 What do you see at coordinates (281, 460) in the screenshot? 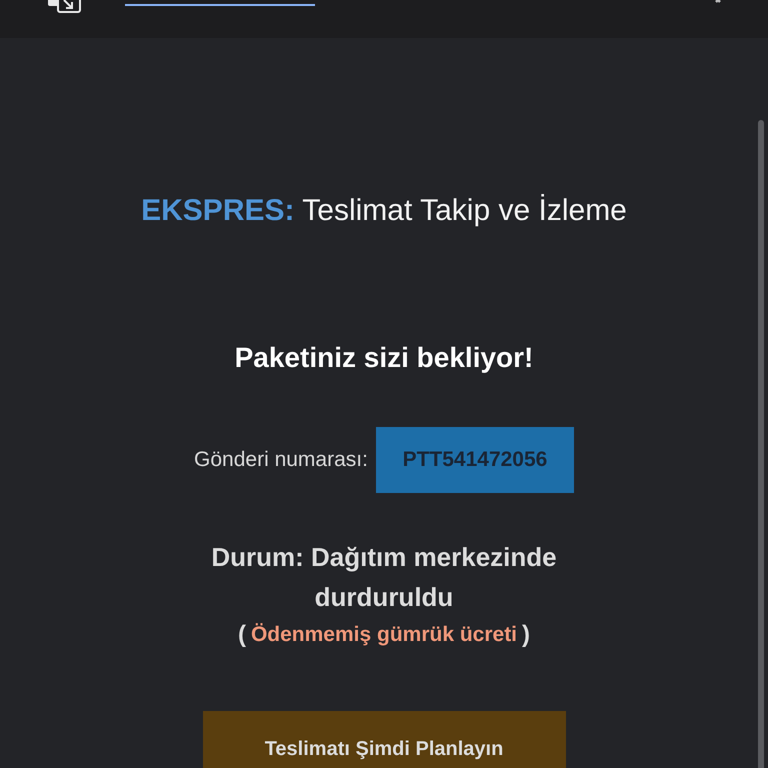
I see `tracking-label: Gönderi numarası:` at bounding box center [281, 460].